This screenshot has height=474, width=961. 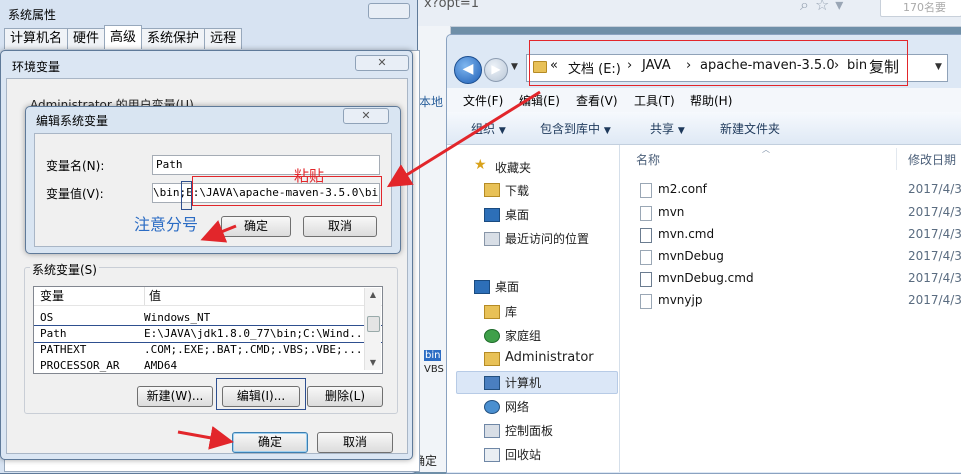 I want to click on arrow-to-envvars-ok, so click(x=205, y=438).